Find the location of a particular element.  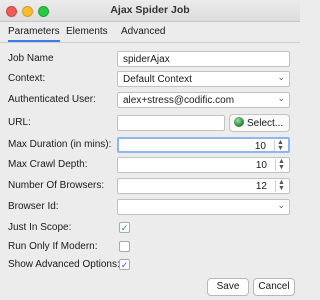

browser-id-label: Browser Id: is located at coordinates (33, 206).